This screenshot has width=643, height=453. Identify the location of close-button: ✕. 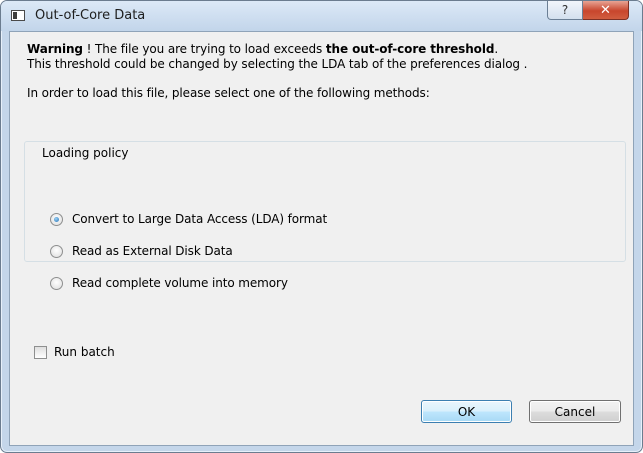
(606, 10).